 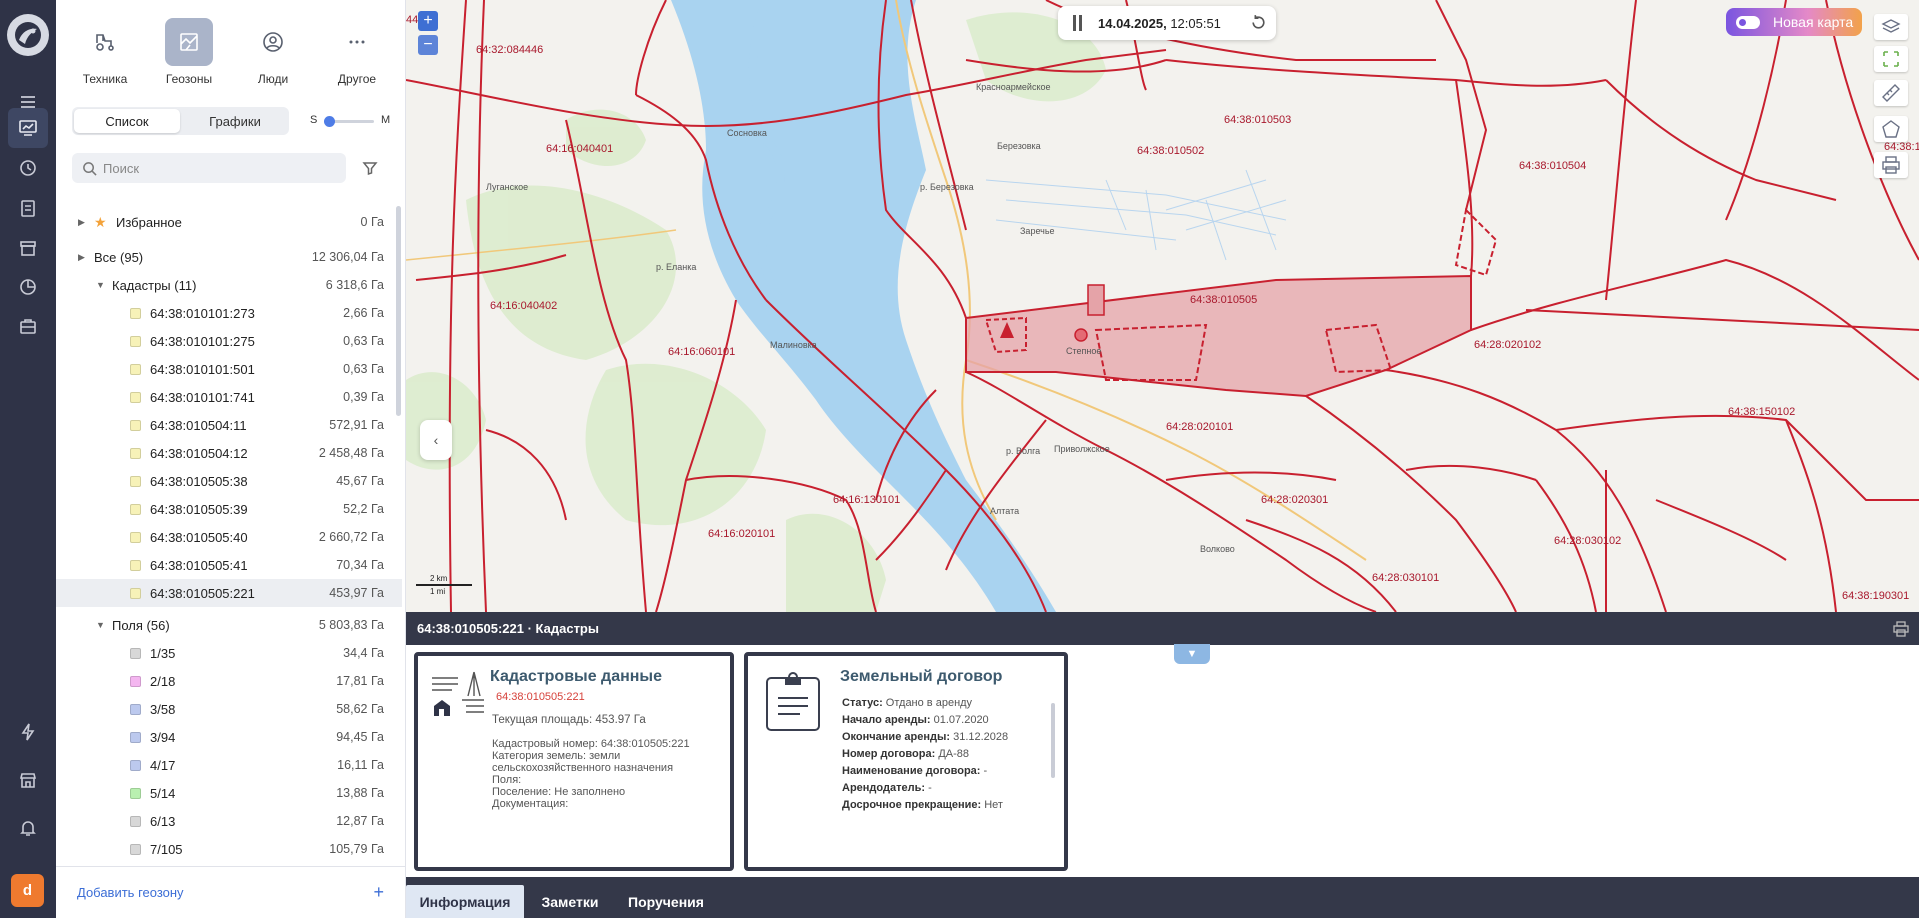 I want to click on list-item: 1/35 34,4 Га, so click(x=229, y=653).